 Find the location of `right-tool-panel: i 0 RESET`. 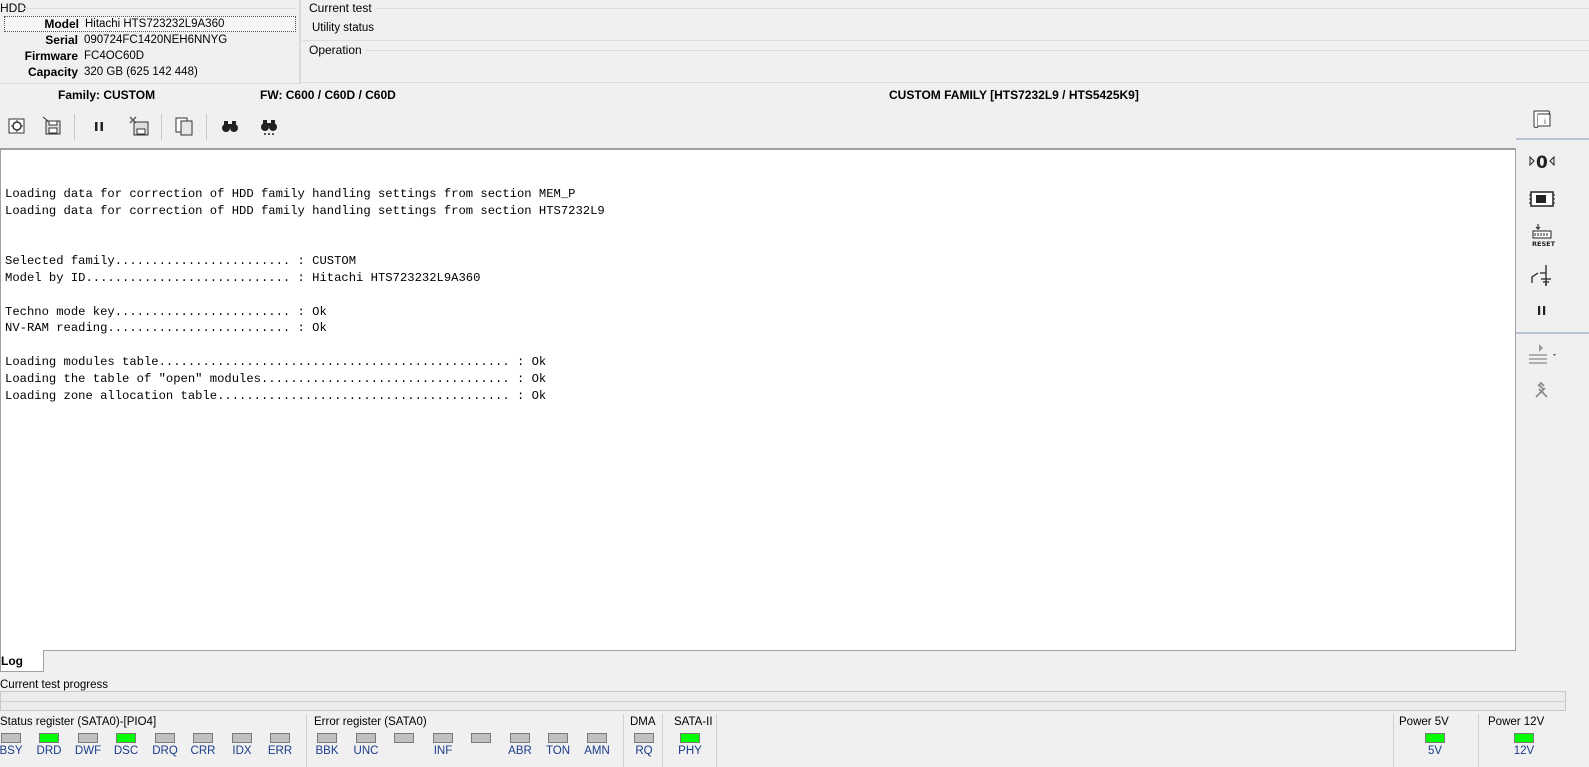

right-tool-panel: i 0 RESET is located at coordinates (1552, 380).